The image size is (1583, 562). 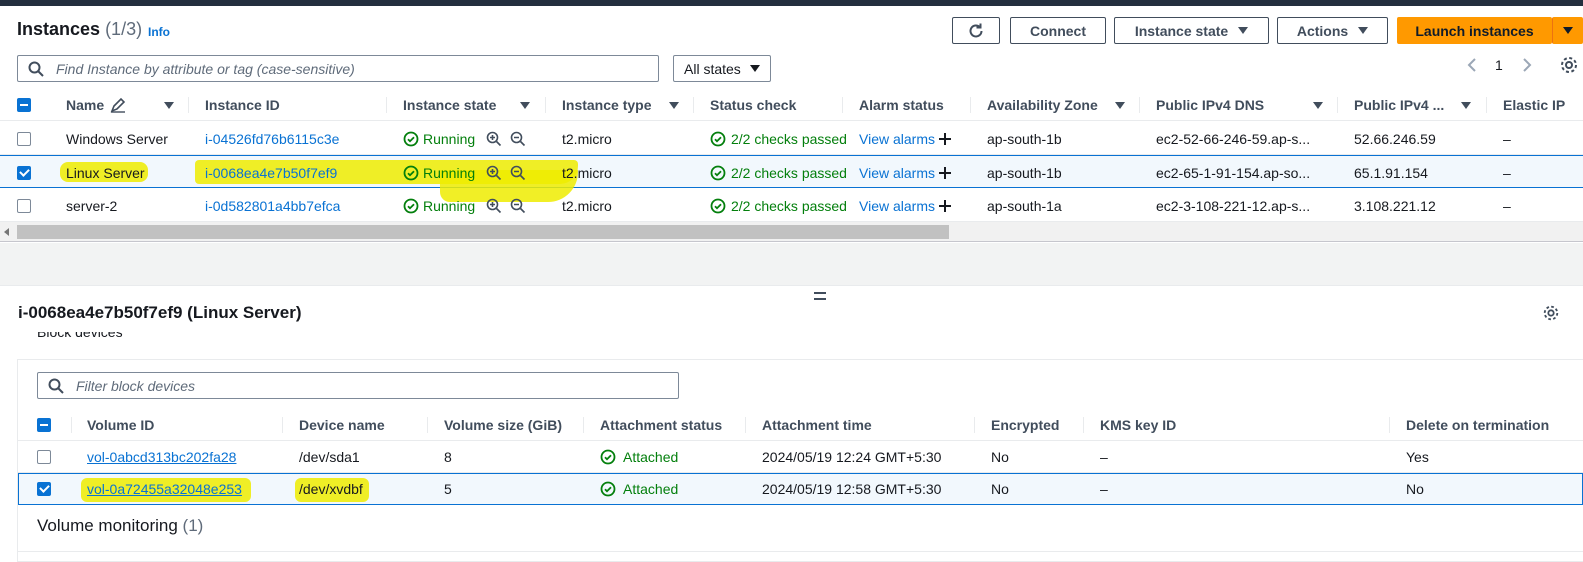 I want to click on attachment-time: 2024/05/19 12:24 GMT+5:30, so click(x=852, y=456).